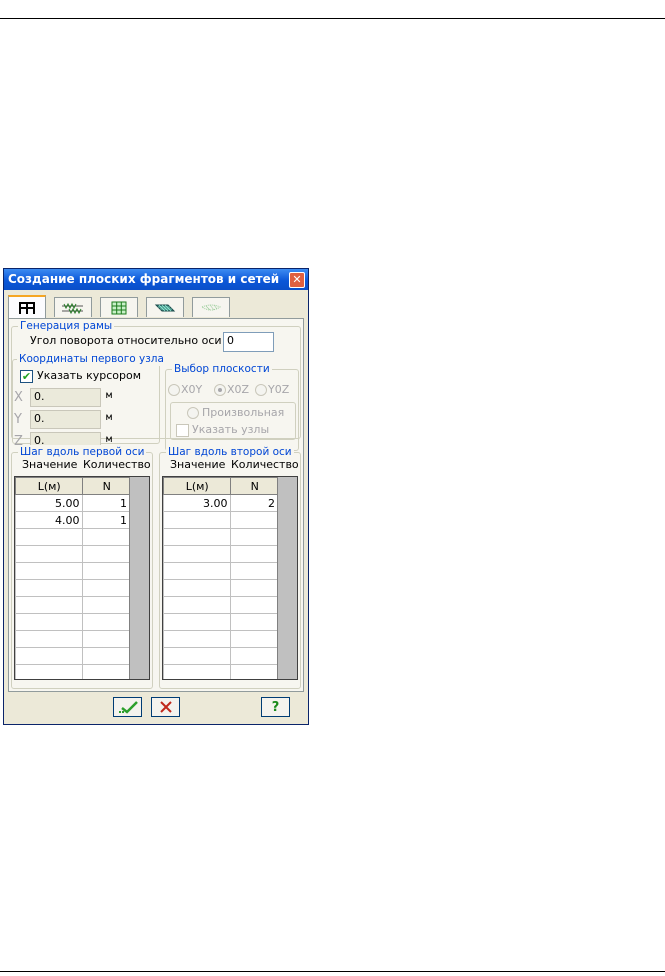 This screenshot has width=665, height=976. I want to click on axis2-n-col-header: N, so click(254, 486).